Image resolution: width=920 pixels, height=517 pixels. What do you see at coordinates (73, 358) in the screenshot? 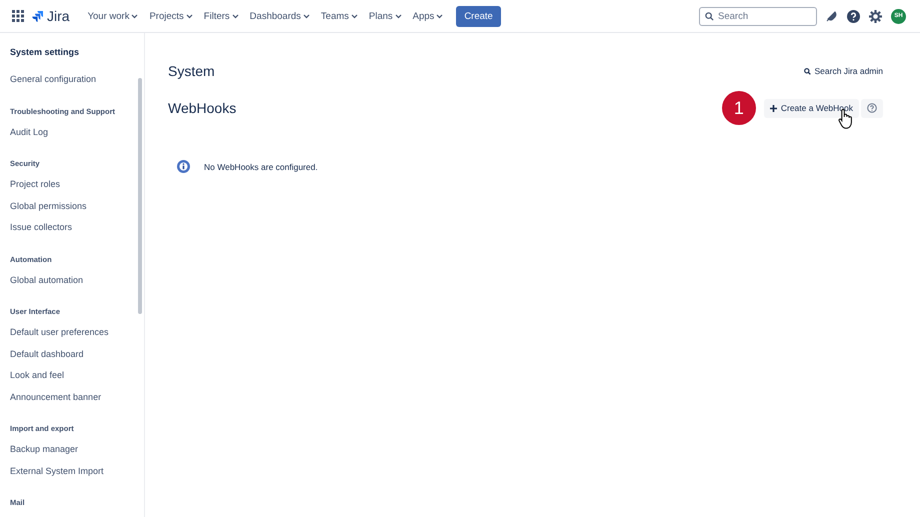
I see `sidebar-link: Default dashboard` at bounding box center [73, 358].